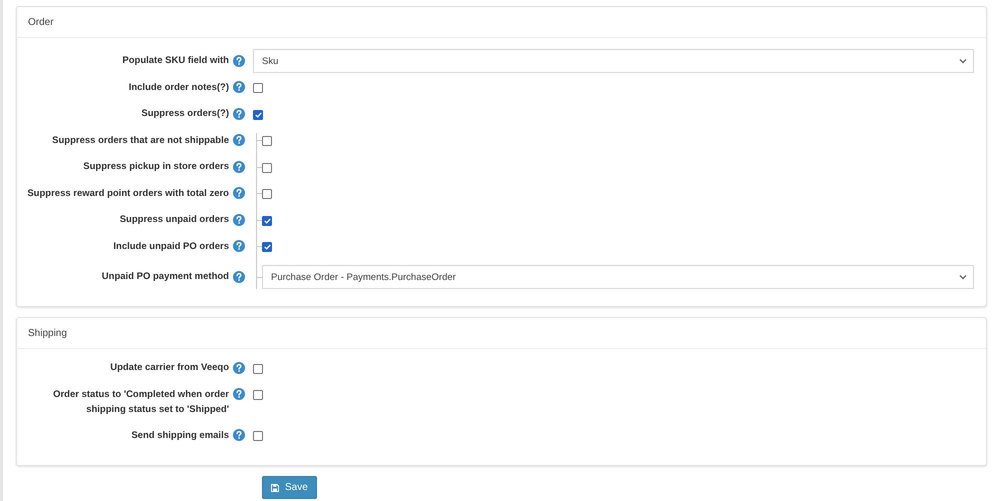 The height and width of the screenshot is (501, 1000). Describe the element at coordinates (289, 487) in the screenshot. I see `save-button: Save` at that location.